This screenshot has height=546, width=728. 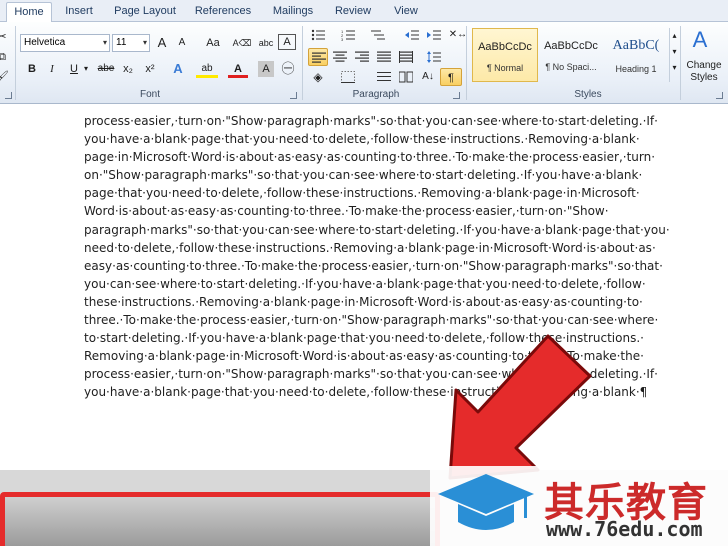 What do you see at coordinates (207, 69) in the screenshot?
I see `text-highlight-button: ab` at bounding box center [207, 69].